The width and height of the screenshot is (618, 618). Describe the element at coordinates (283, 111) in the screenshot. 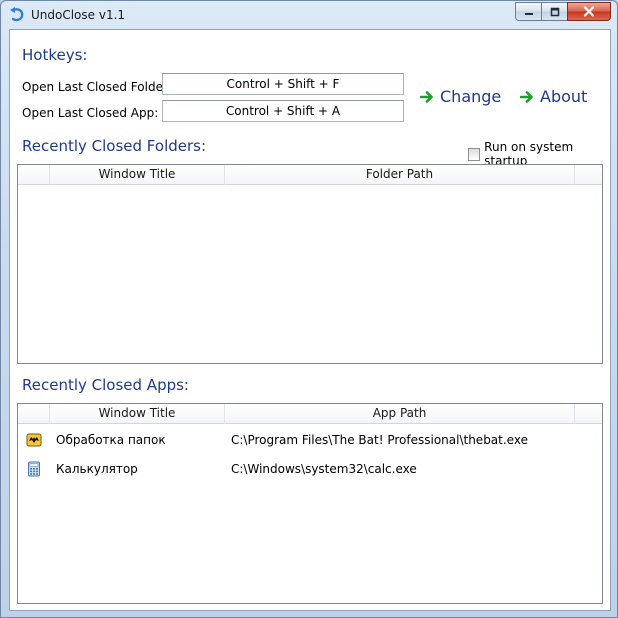

I see `app-hotkey-field: Control + Shift + A` at that location.